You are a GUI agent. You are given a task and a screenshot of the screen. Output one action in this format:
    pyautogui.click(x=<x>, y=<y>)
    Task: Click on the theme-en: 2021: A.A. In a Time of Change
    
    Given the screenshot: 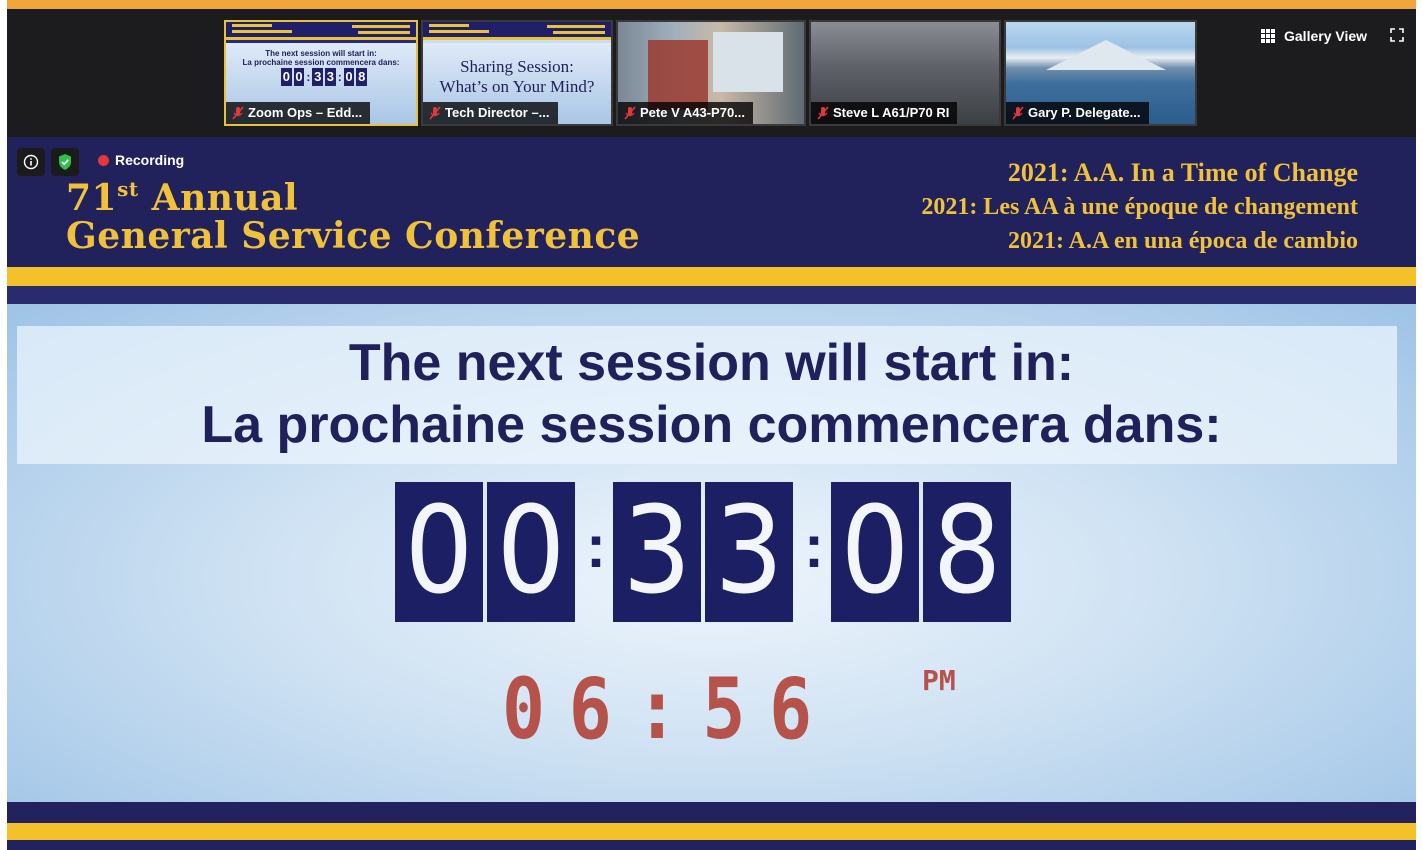 What is the action you would take?
    pyautogui.click(x=1182, y=172)
    